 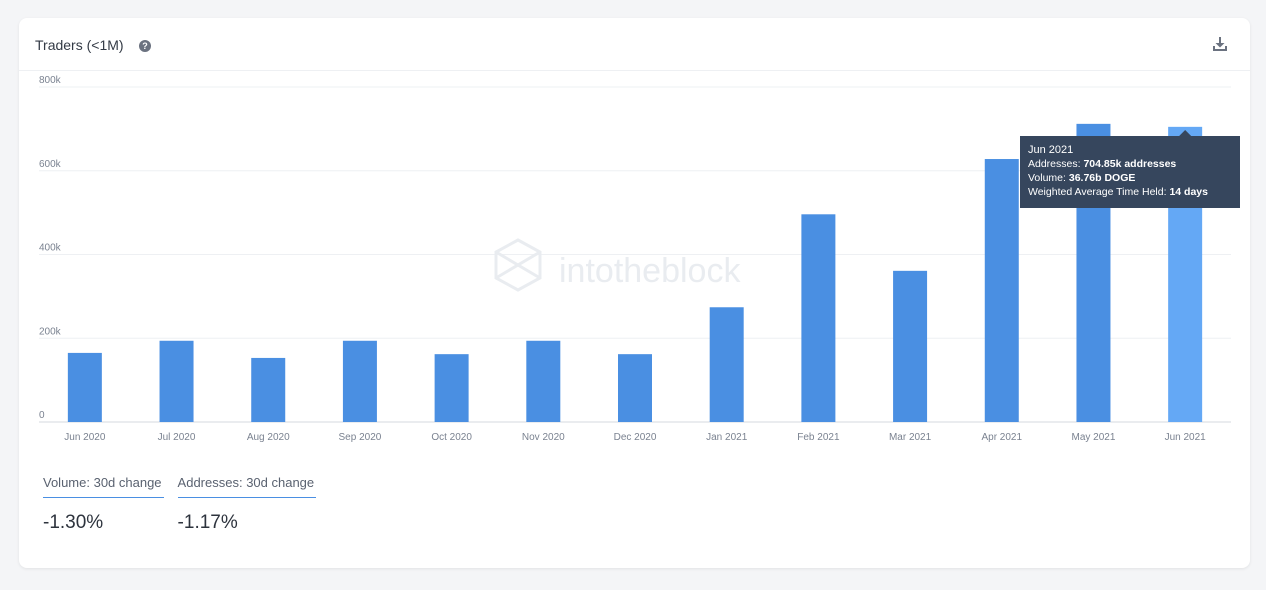 What do you see at coordinates (50, 80) in the screenshot?
I see `y-tick-label: 800k` at bounding box center [50, 80].